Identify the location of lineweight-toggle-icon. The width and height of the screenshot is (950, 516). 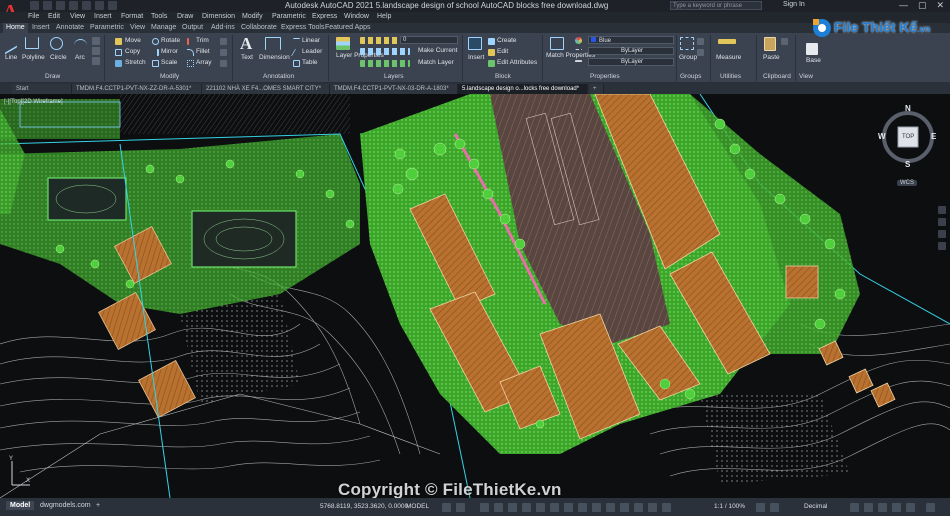
(554, 507).